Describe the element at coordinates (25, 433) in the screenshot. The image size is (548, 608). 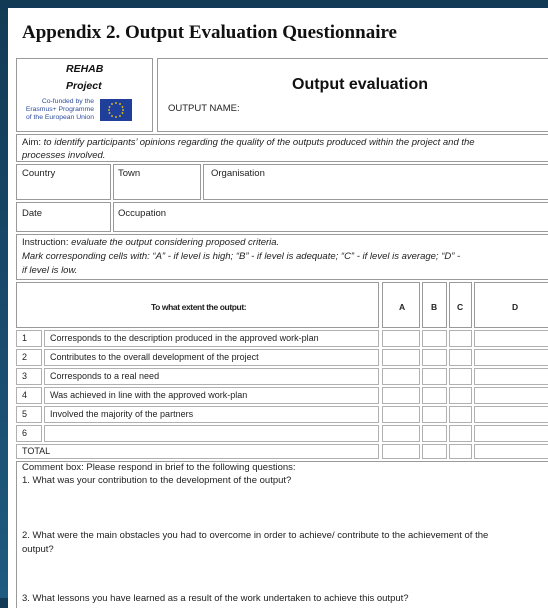
I see `row-number: 6` at that location.